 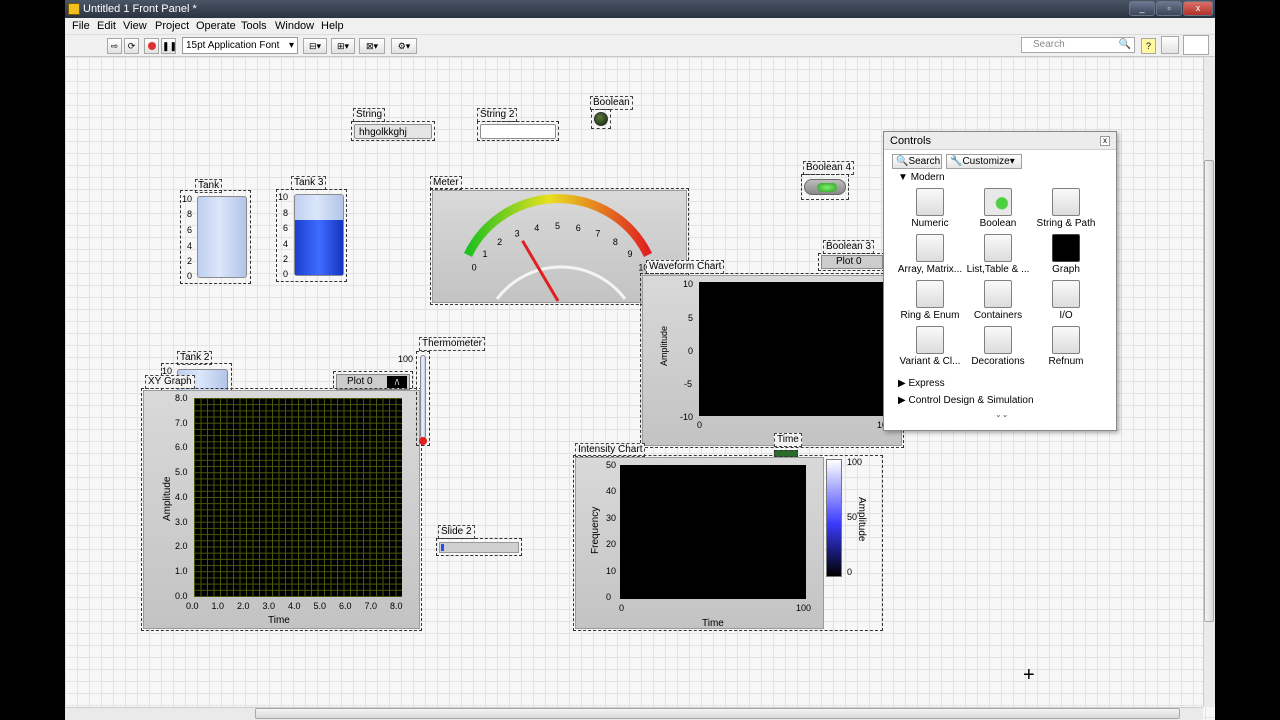 I want to click on boolean-icon, so click(x=998, y=202).